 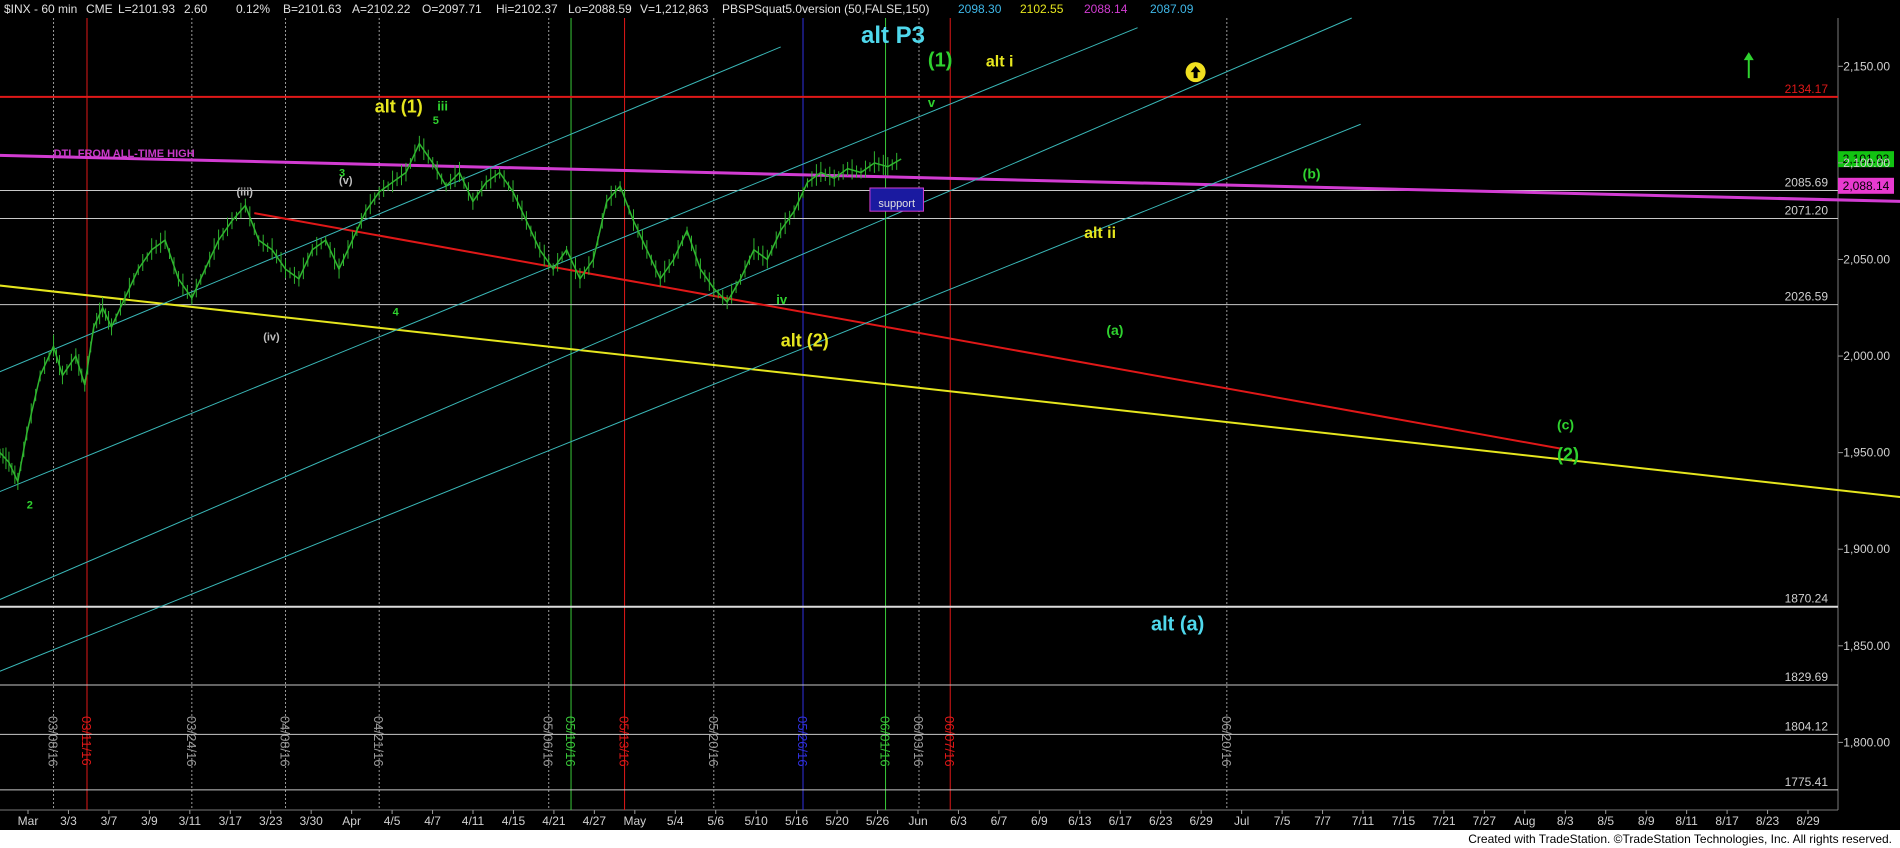 I want to click on date-marker-label: 06/07/16, so click(x=949, y=741).